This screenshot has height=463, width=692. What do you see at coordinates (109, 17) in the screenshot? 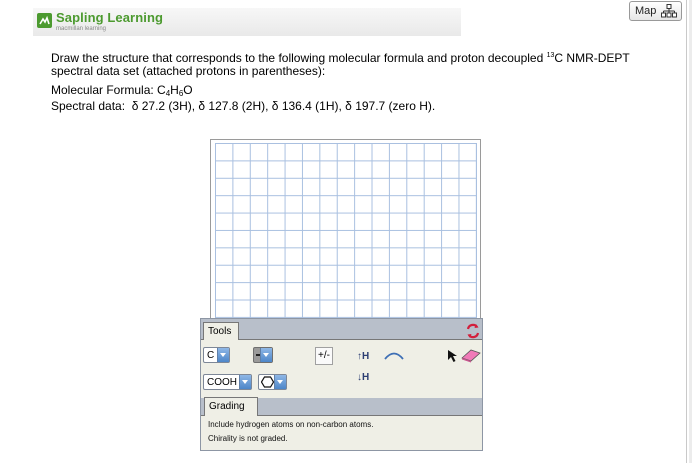
I see `brand-name: Sapling Learning` at bounding box center [109, 17].